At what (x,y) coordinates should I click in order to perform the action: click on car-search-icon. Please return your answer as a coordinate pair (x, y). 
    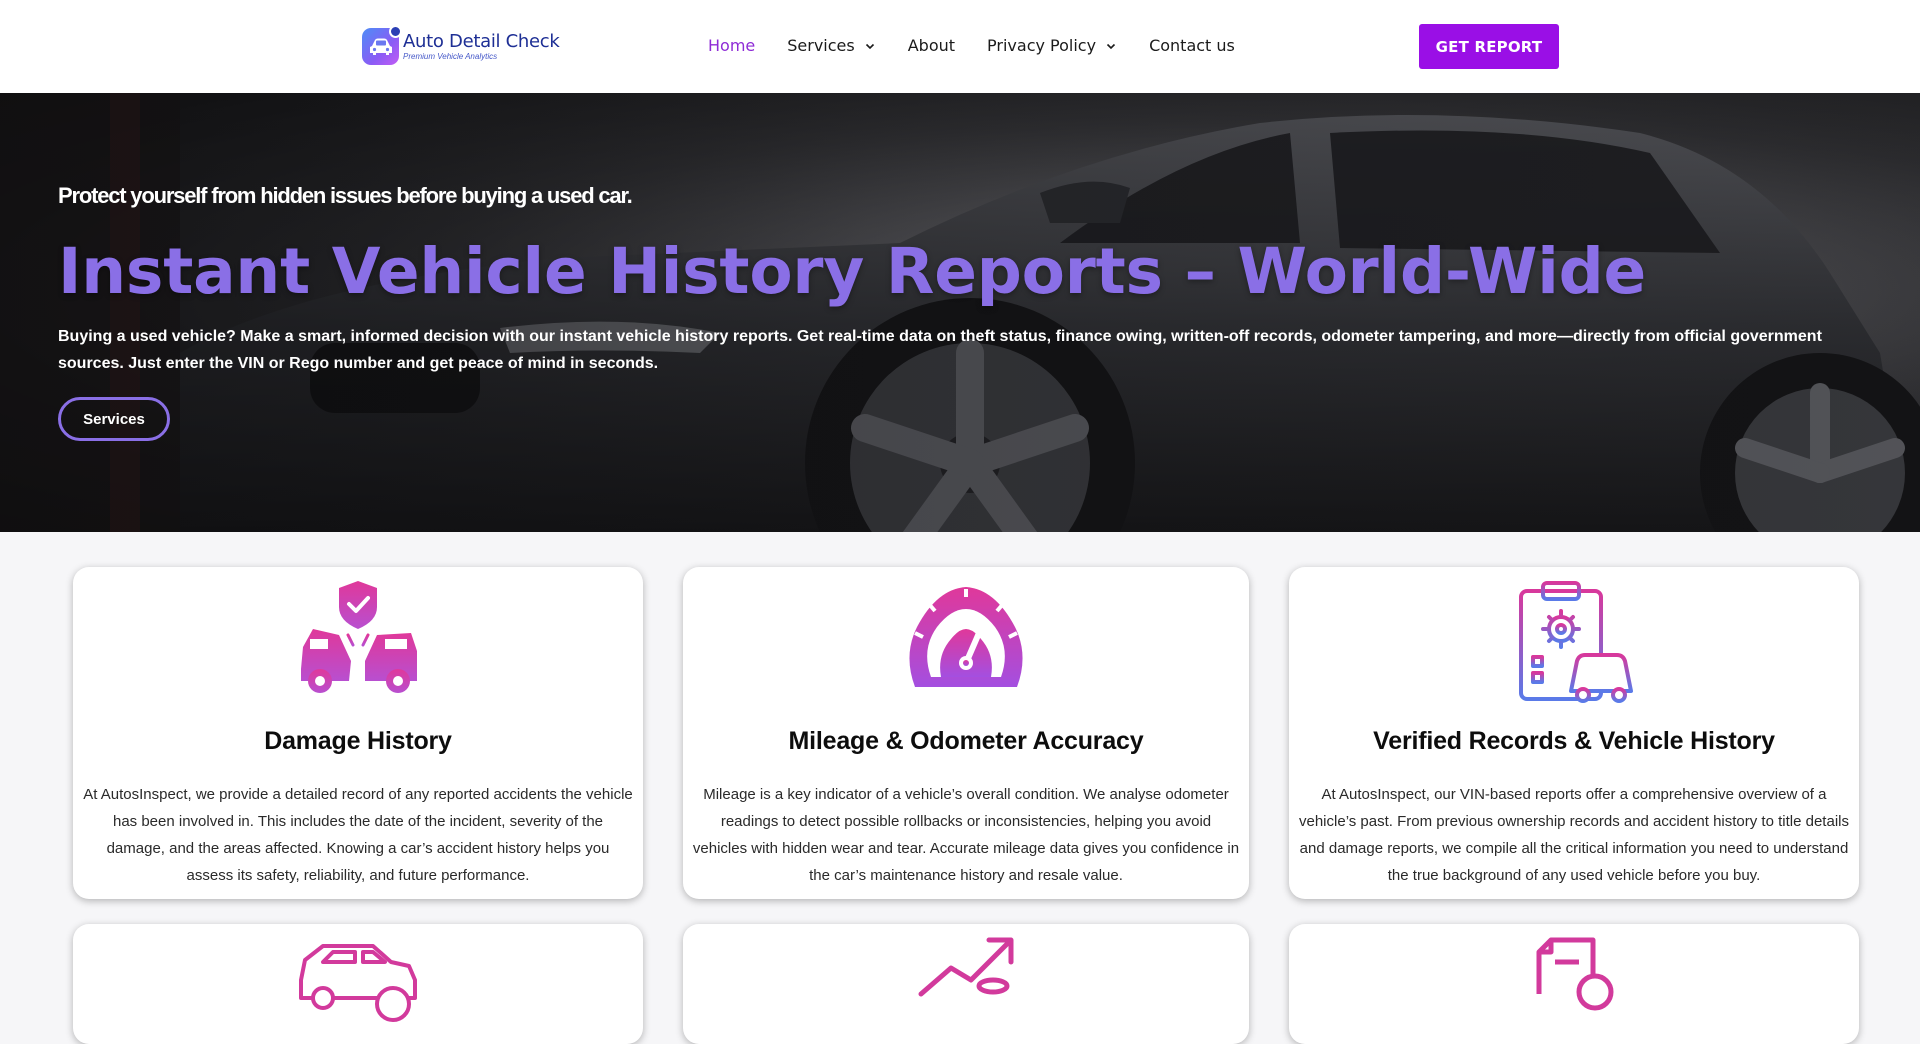
    Looking at the image, I should click on (358, 983).